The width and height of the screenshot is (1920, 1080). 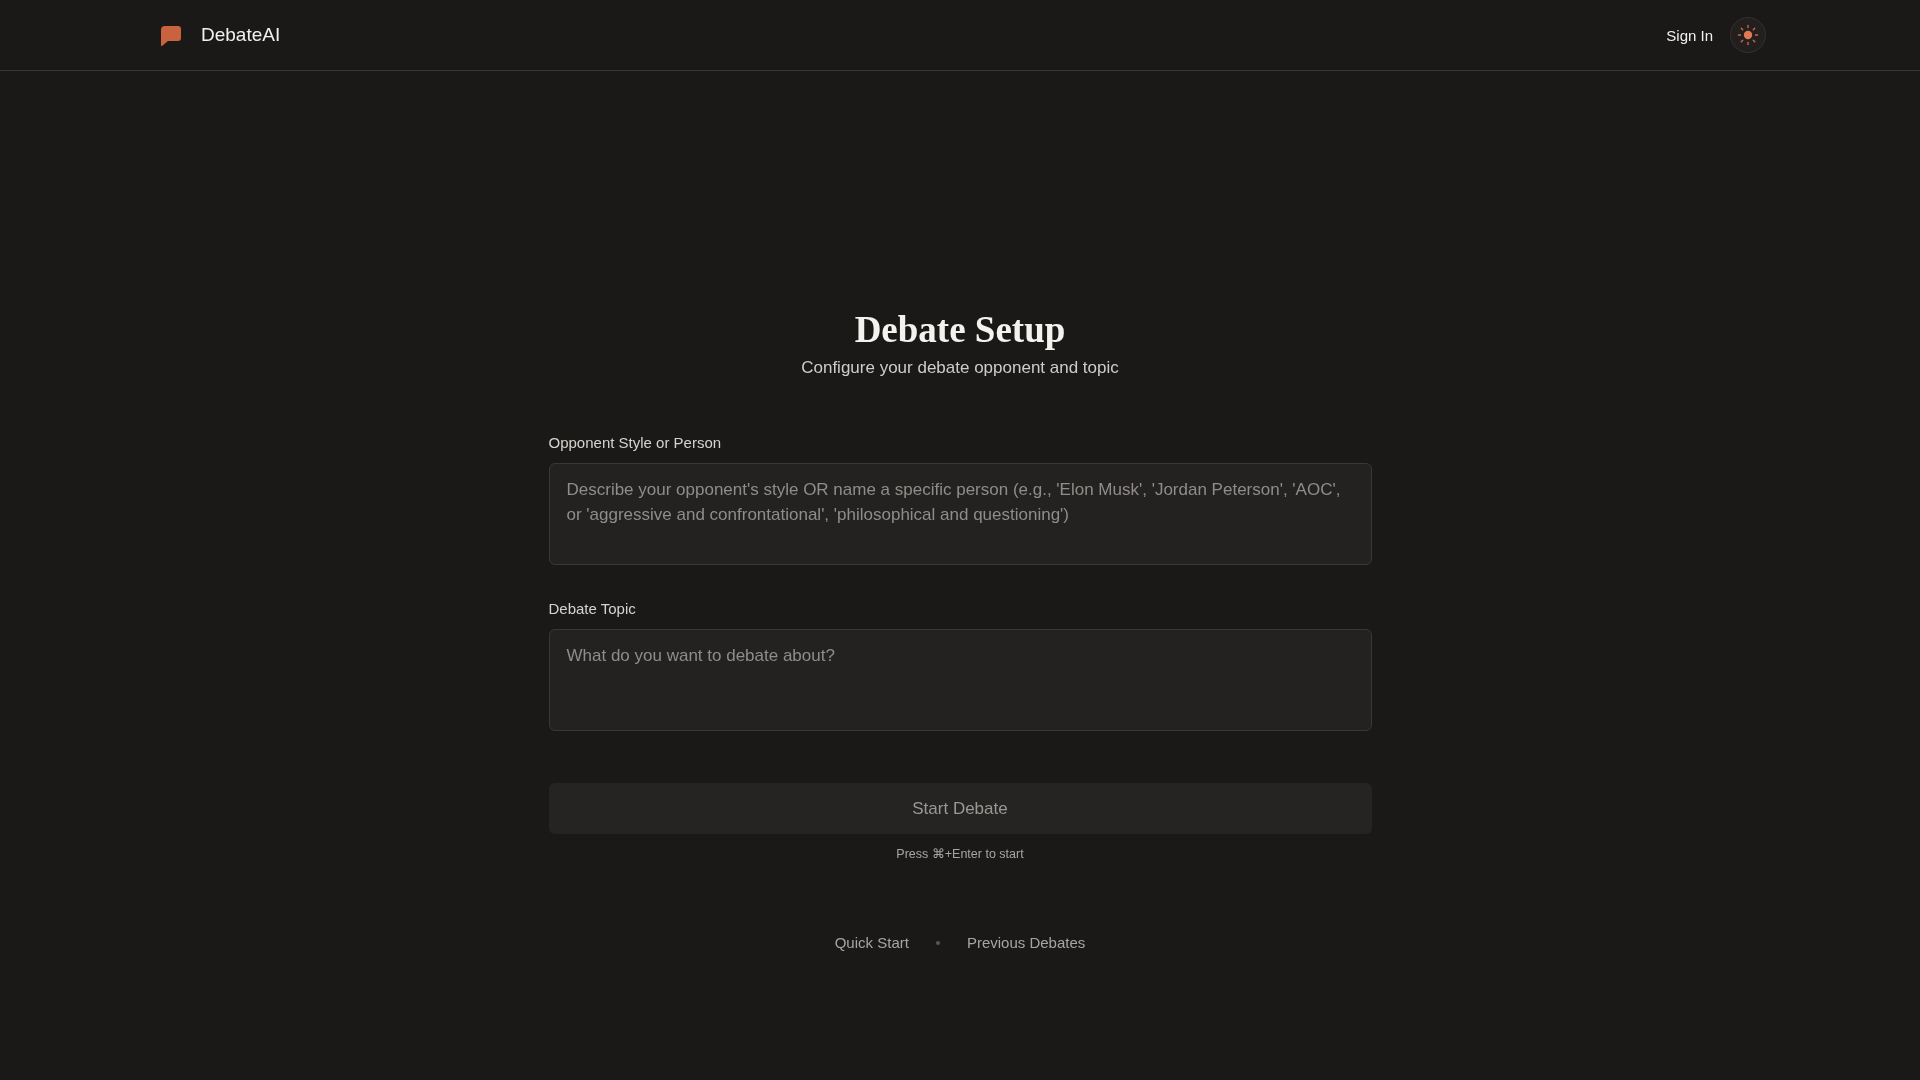 What do you see at coordinates (960, 680) in the screenshot?
I see `text-area-field: What do you want to debate about?` at bounding box center [960, 680].